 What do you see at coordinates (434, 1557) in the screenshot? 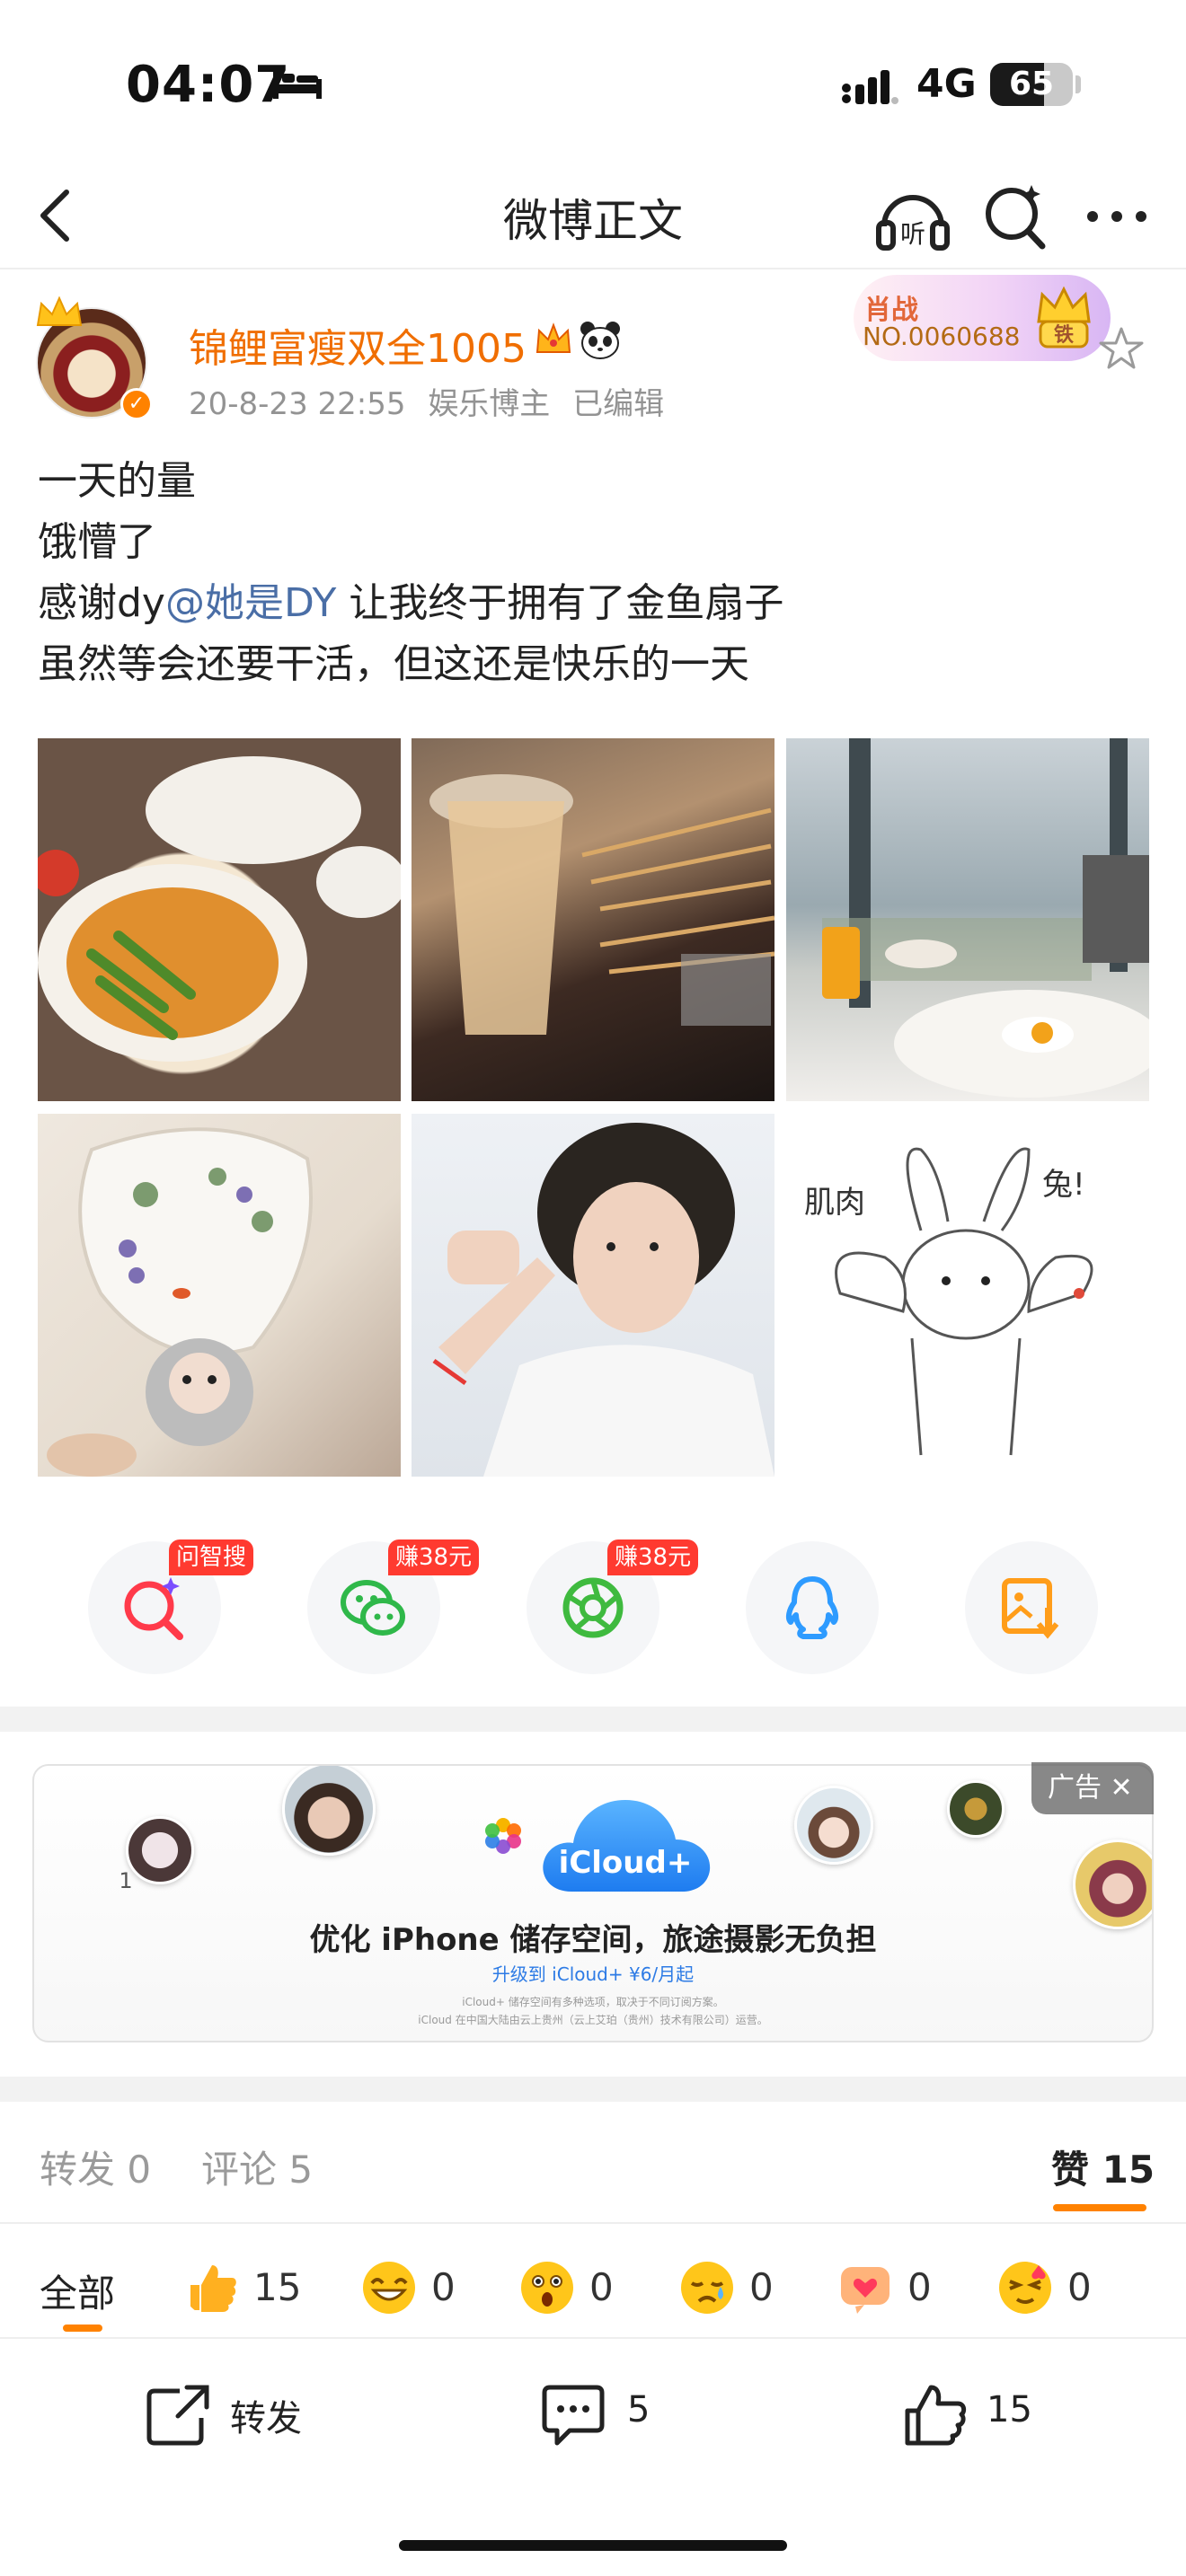
I see `share-tag-wechat: 赚38元` at bounding box center [434, 1557].